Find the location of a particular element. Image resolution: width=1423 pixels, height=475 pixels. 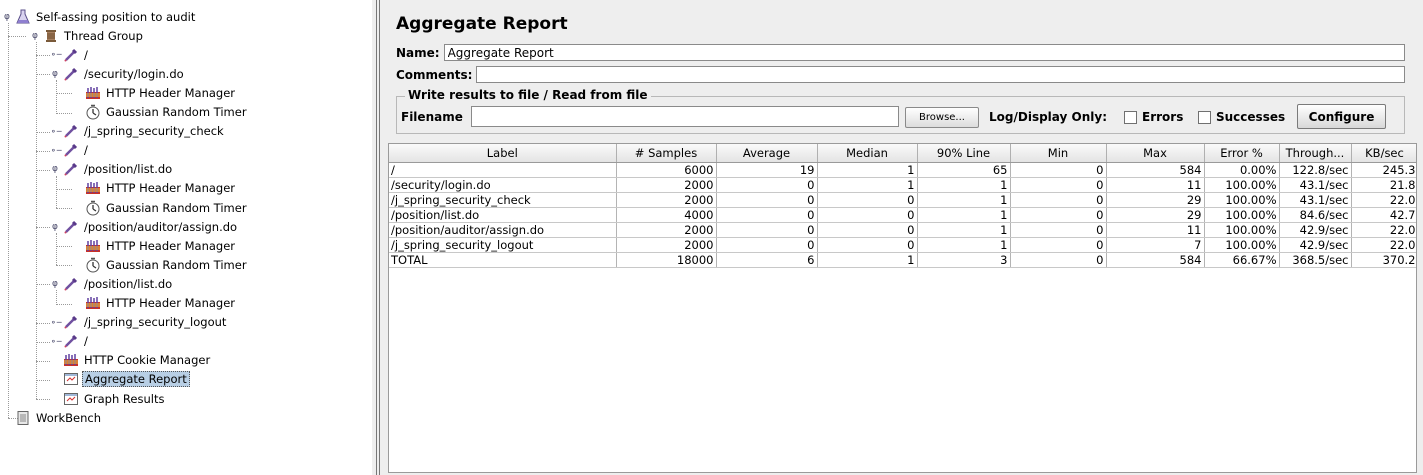

splitter-grip is located at coordinates (378, 237).